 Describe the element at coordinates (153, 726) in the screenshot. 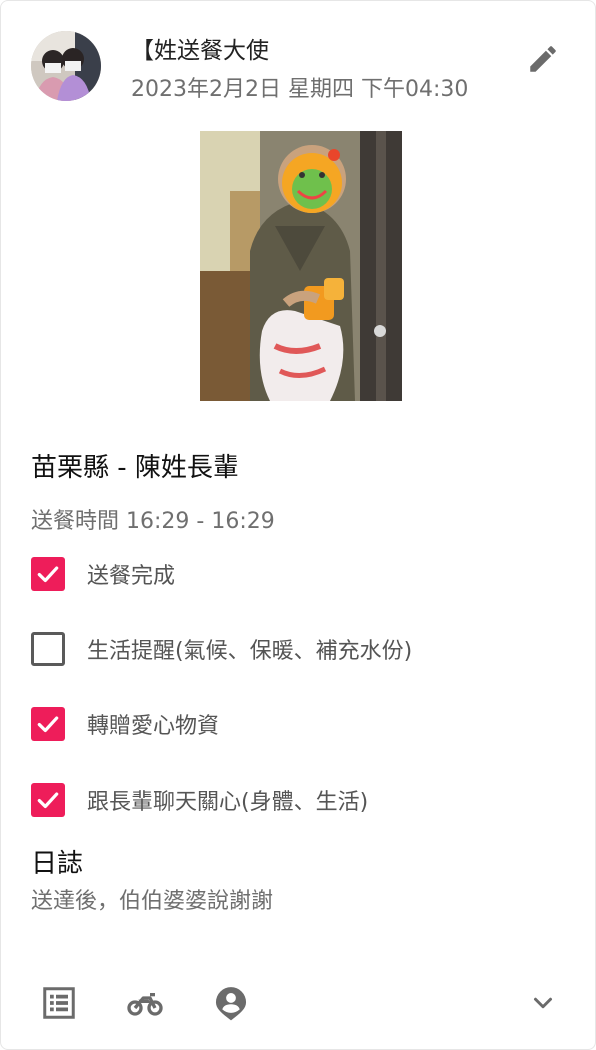

I see `task-label: 轉贈愛心物資` at that location.